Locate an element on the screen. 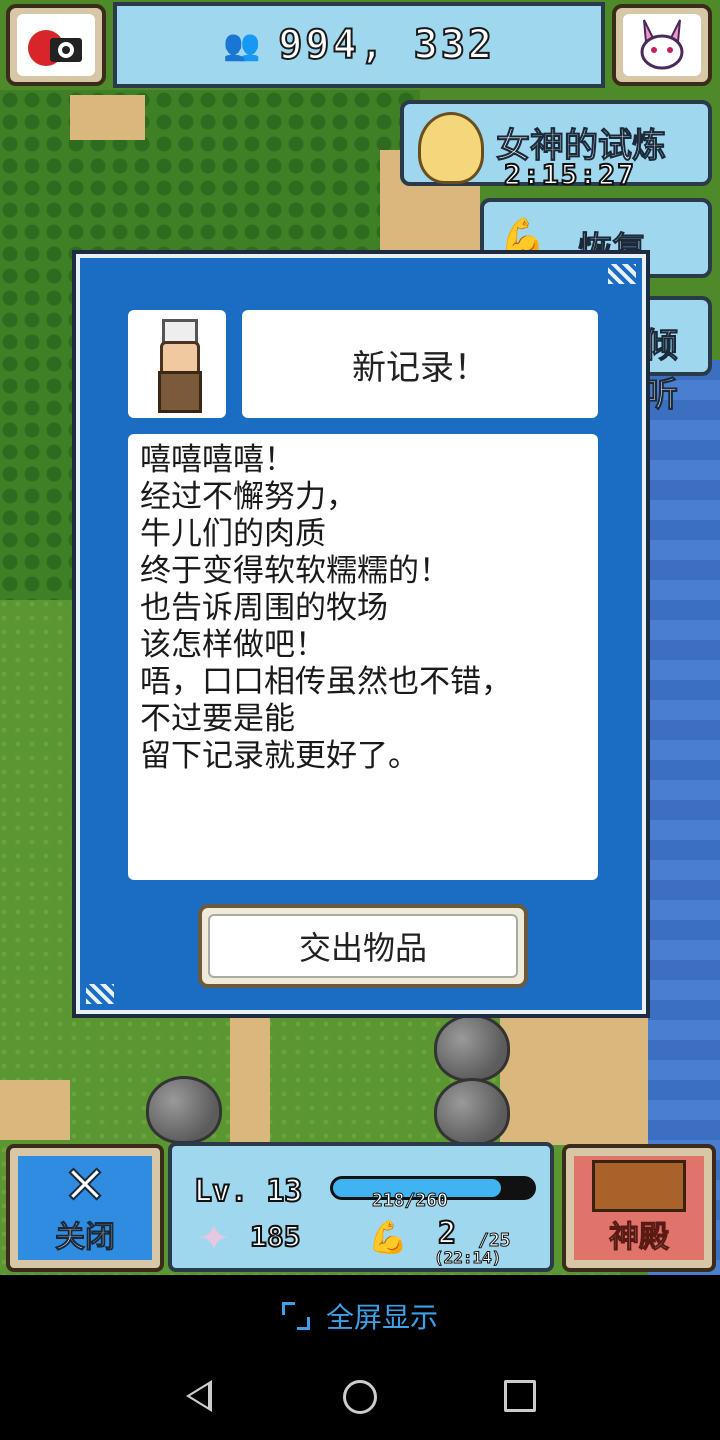 This screenshot has width=720, height=1440. temple-icon is located at coordinates (639, 1186).